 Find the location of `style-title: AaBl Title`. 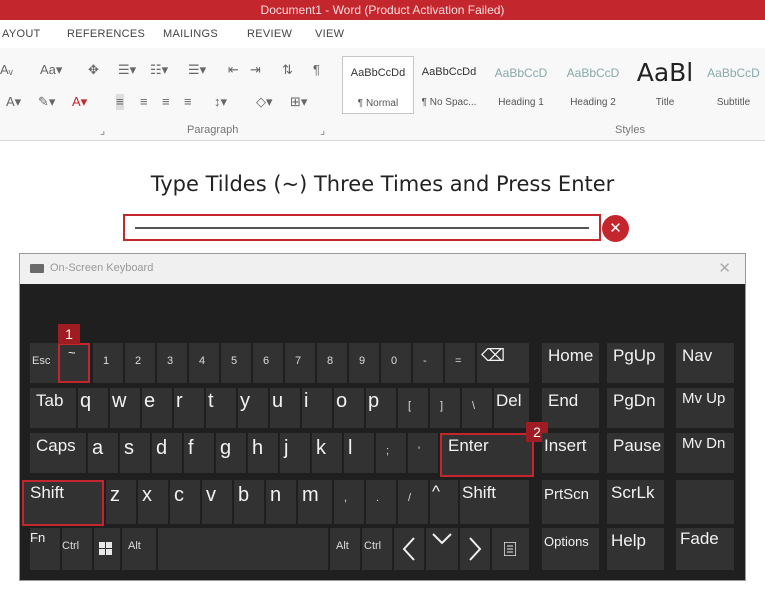

style-title: AaBl Title is located at coordinates (665, 84).